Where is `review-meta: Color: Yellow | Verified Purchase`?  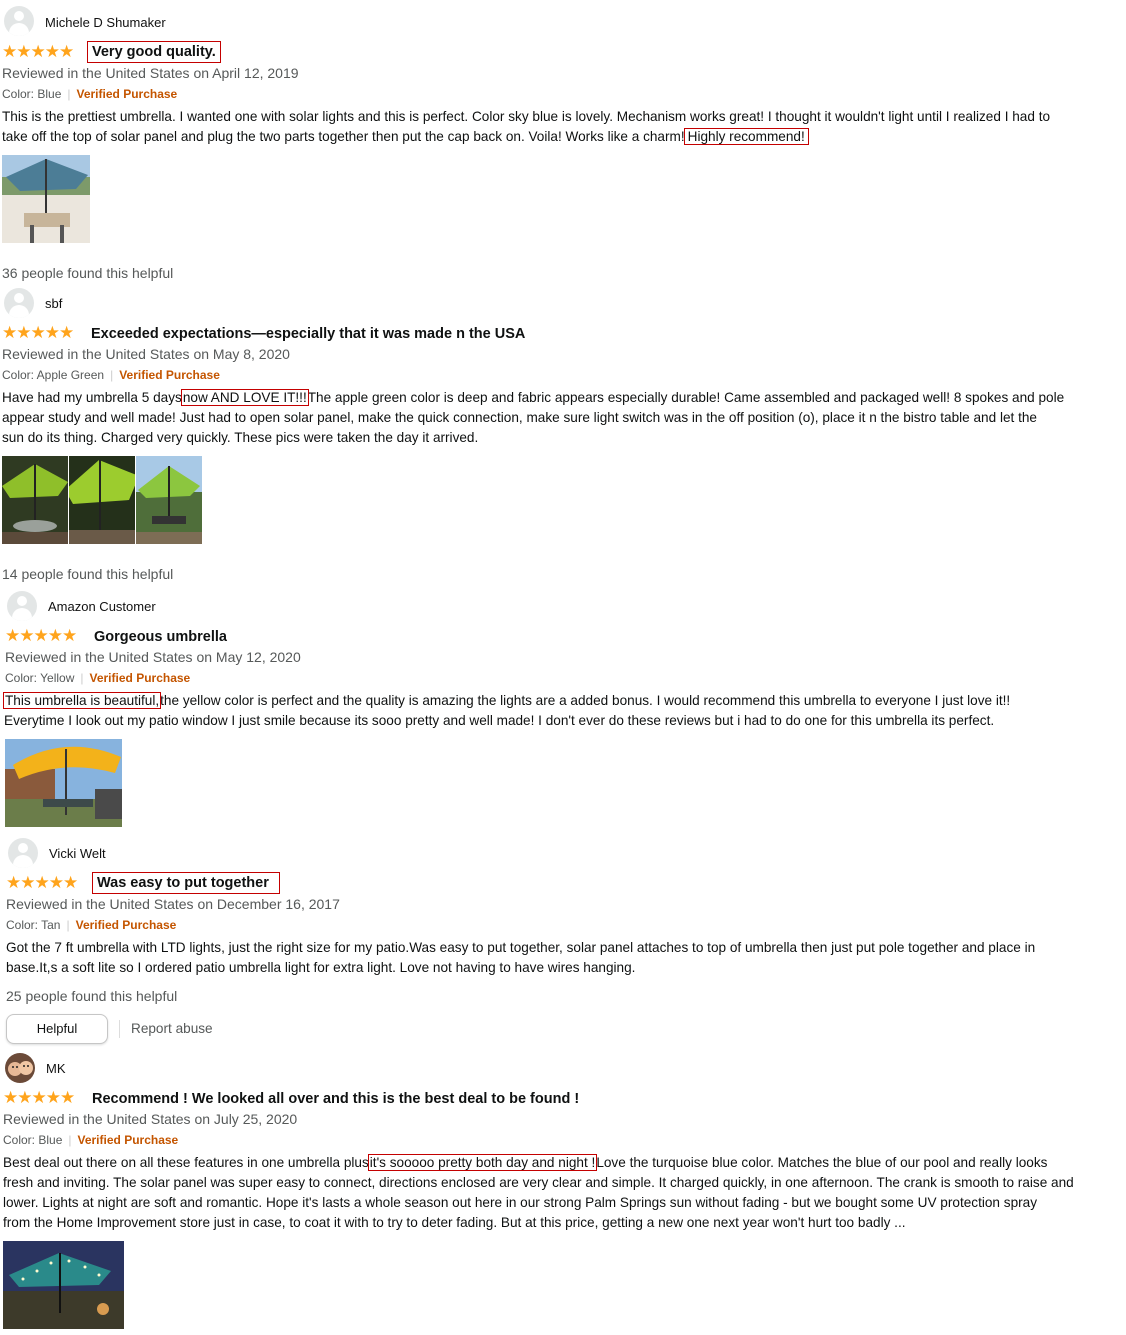
review-meta: Color: Yellow | Verified Purchase is located at coordinates (97, 678).